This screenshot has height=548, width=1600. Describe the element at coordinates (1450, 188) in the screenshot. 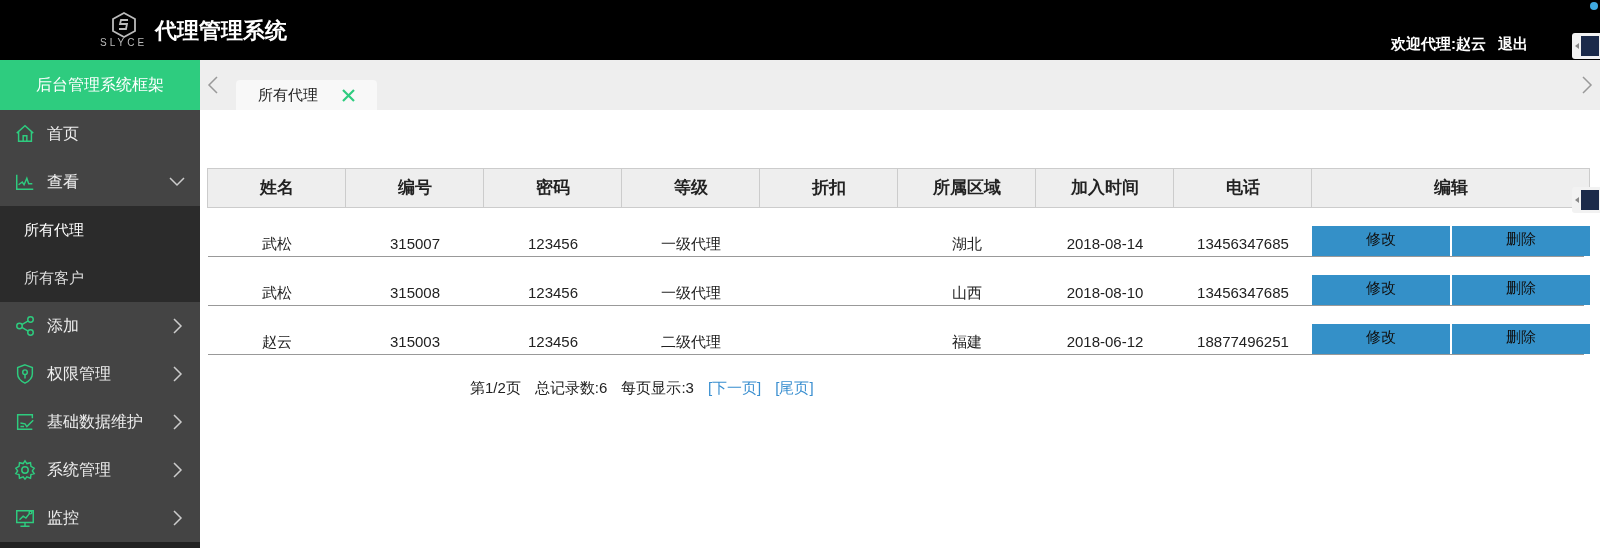

I see `column-header: 编辑` at that location.